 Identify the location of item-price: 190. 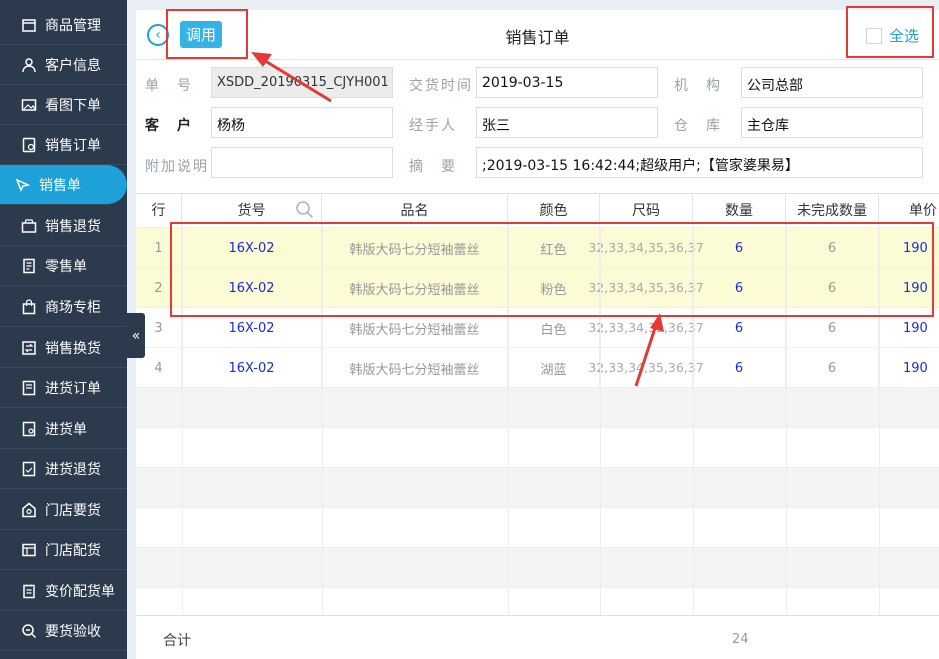
(909, 368).